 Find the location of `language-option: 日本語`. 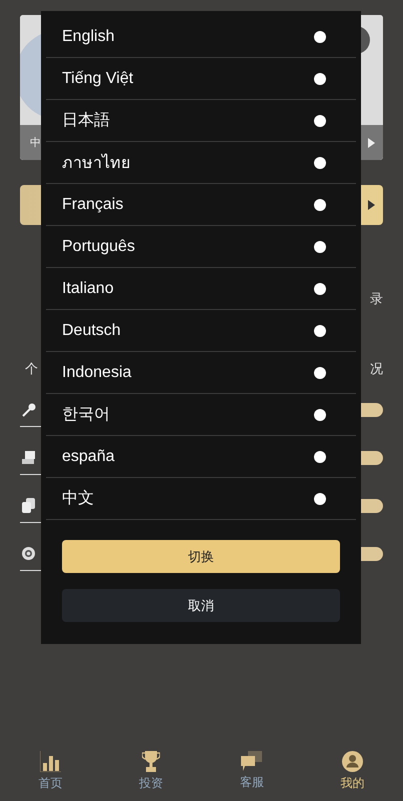

language-option: 日本語 is located at coordinates (201, 121).